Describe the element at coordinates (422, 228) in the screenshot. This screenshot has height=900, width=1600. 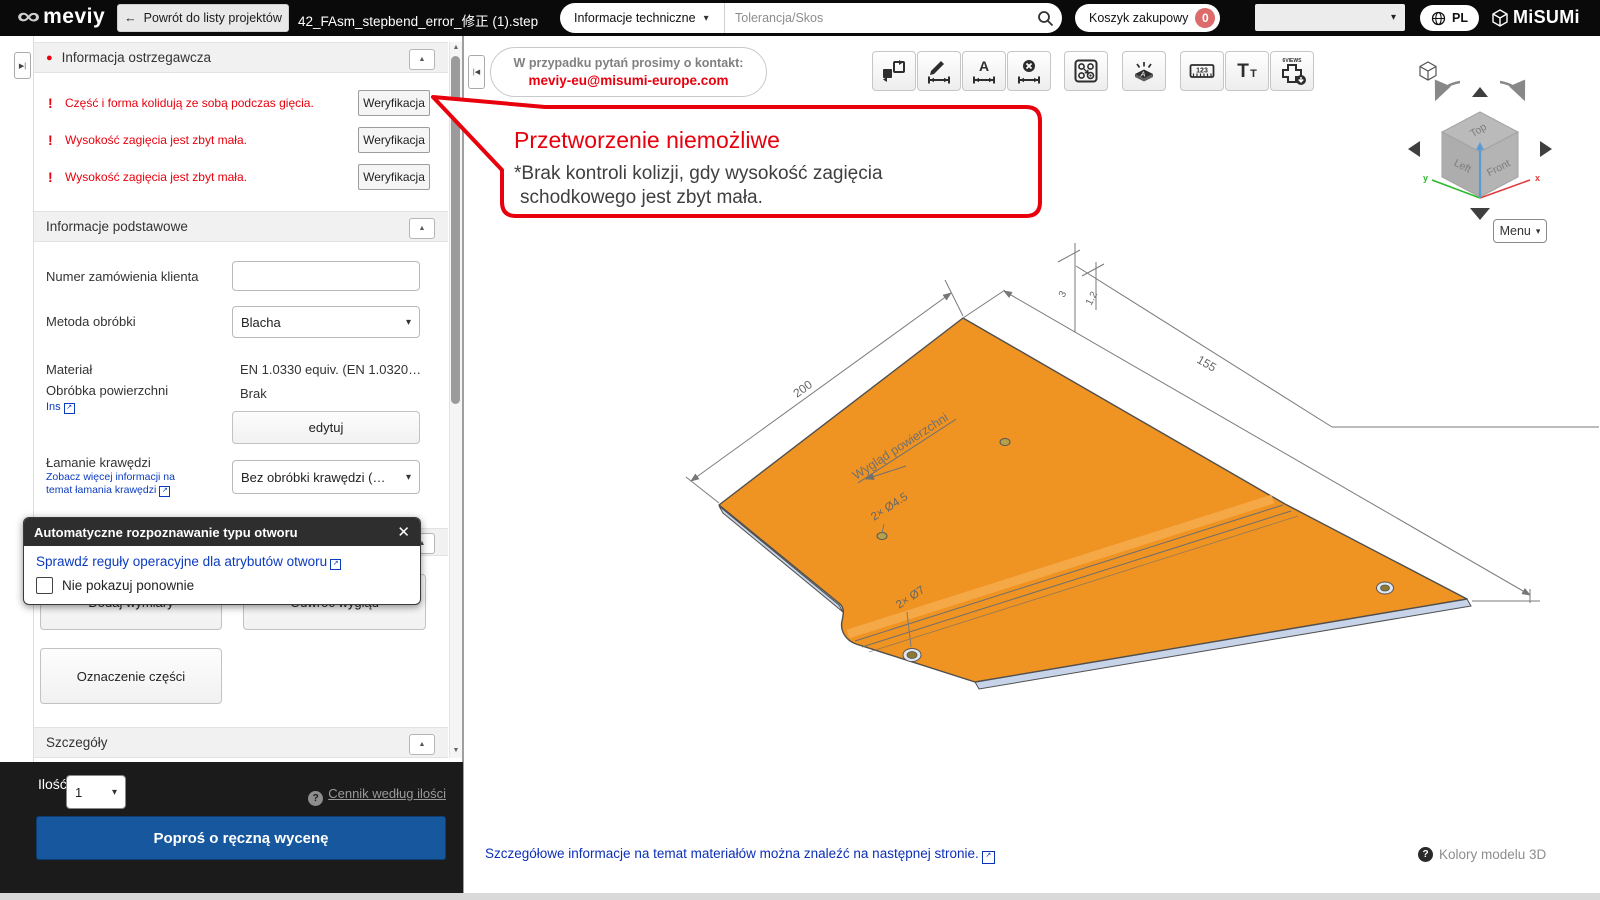
I see `collapse-basic-info-button: ▲` at that location.